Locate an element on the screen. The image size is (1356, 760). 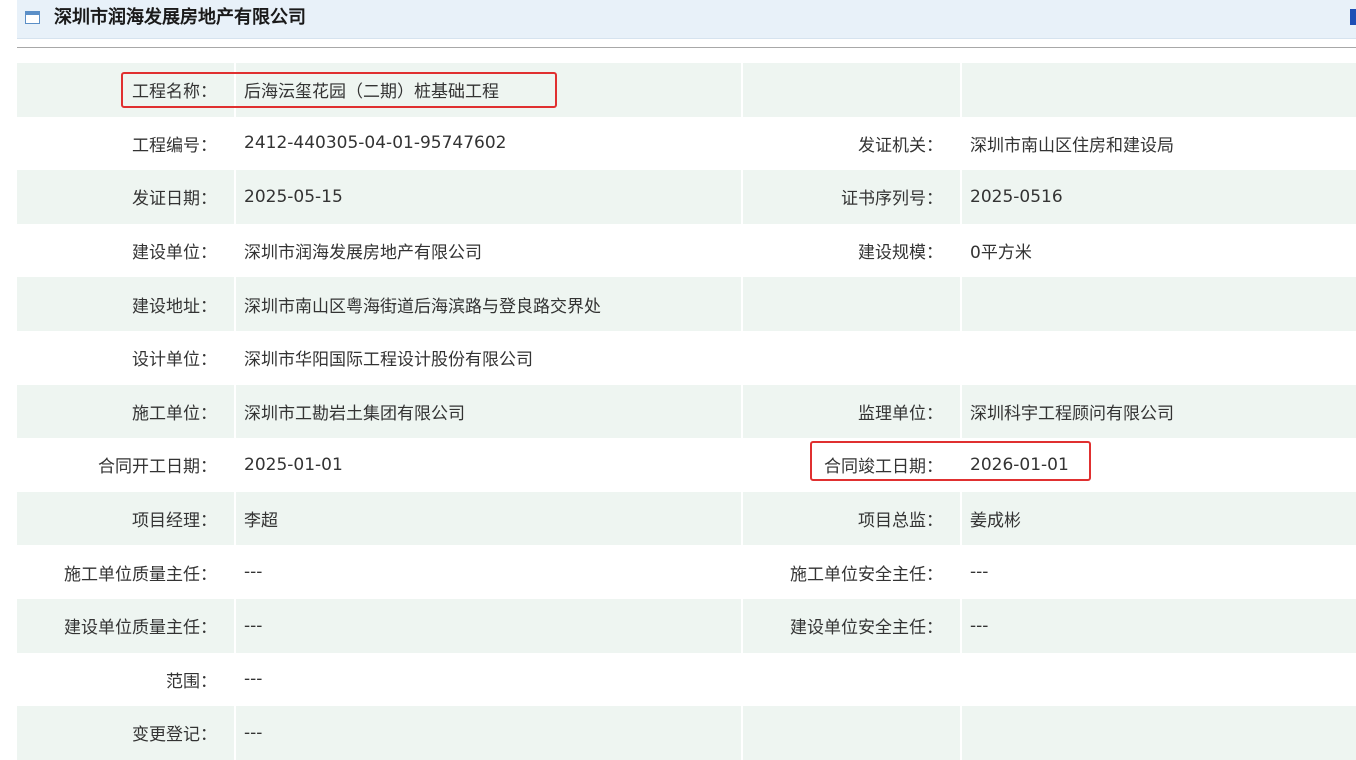
highlight-completion-date is located at coordinates (950, 461).